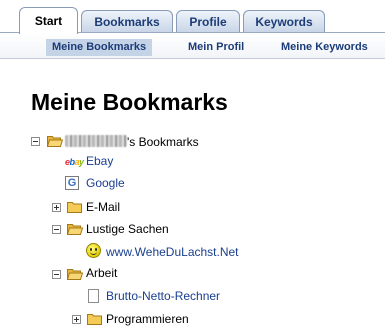  Describe the element at coordinates (72, 183) in the screenshot. I see `google-icon: G` at that location.